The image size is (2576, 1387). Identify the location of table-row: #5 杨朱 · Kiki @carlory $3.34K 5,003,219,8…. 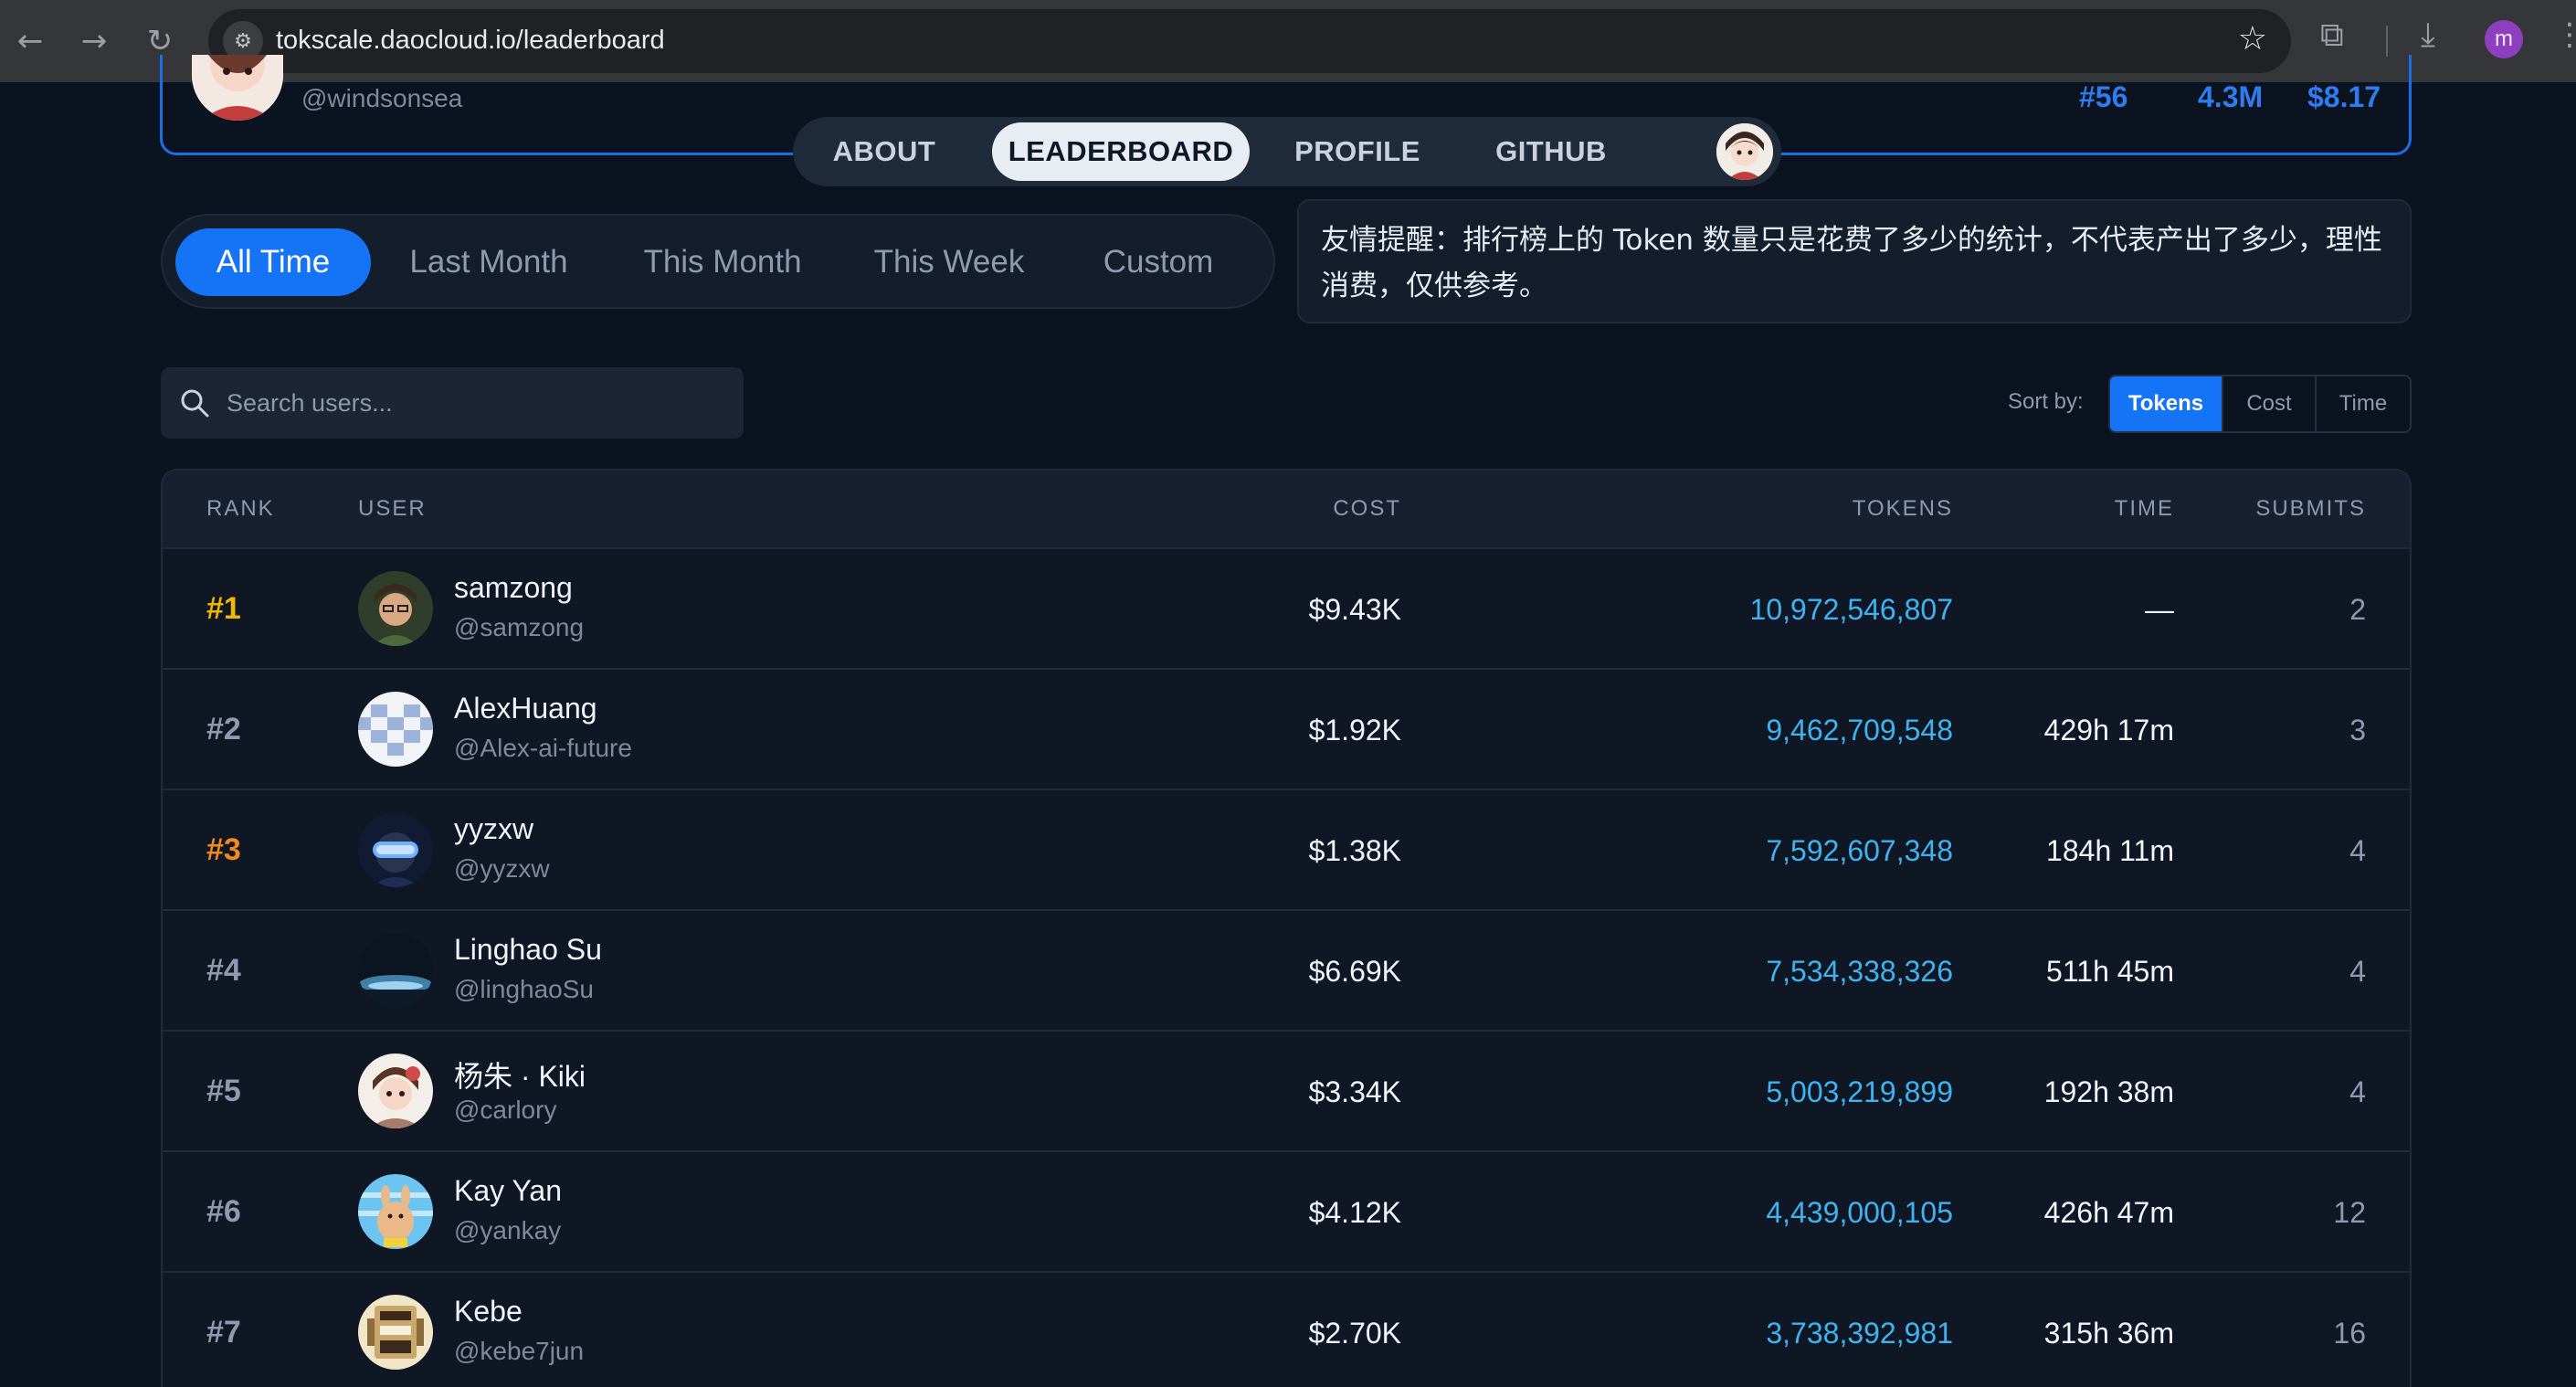
(1286, 1092).